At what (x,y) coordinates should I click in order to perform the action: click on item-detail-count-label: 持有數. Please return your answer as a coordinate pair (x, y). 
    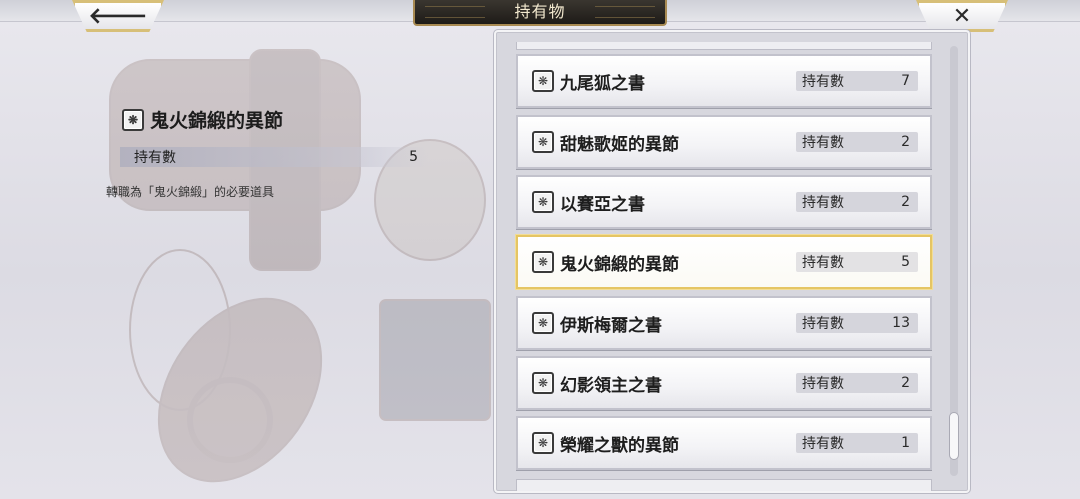
    Looking at the image, I should click on (155, 158).